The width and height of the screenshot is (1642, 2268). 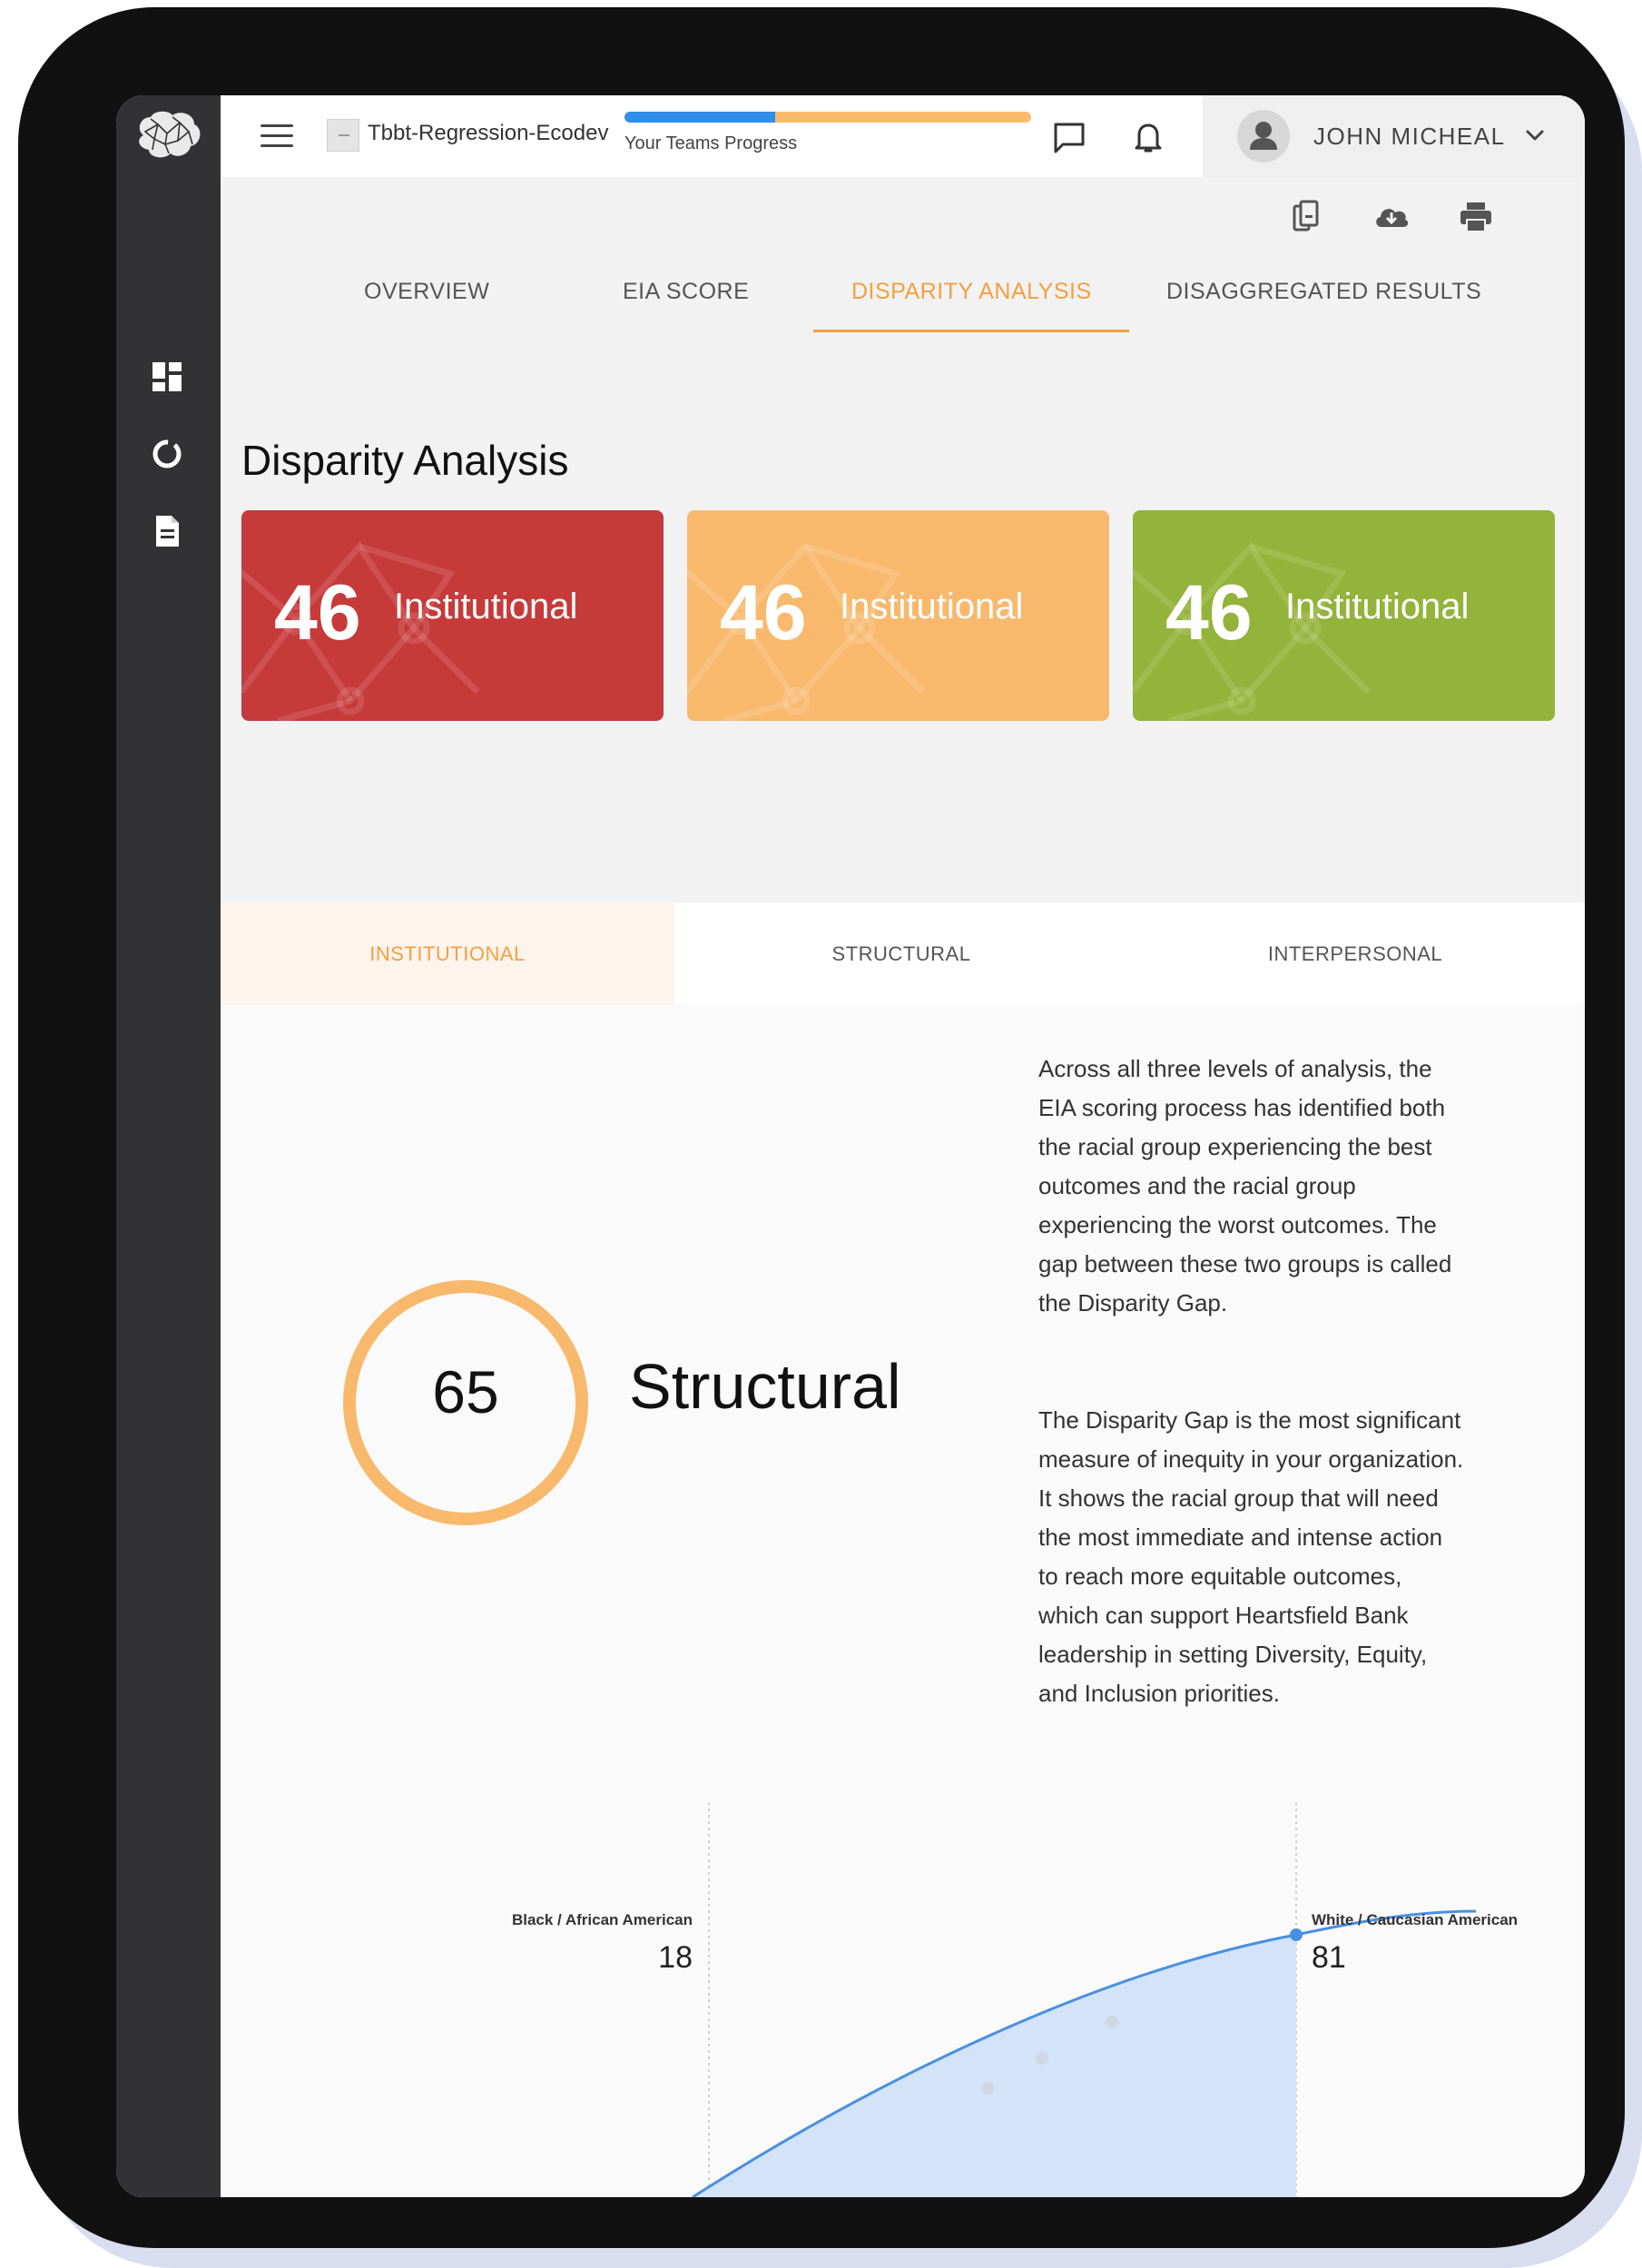 What do you see at coordinates (1535, 135) in the screenshot?
I see `chevron-down-icon` at bounding box center [1535, 135].